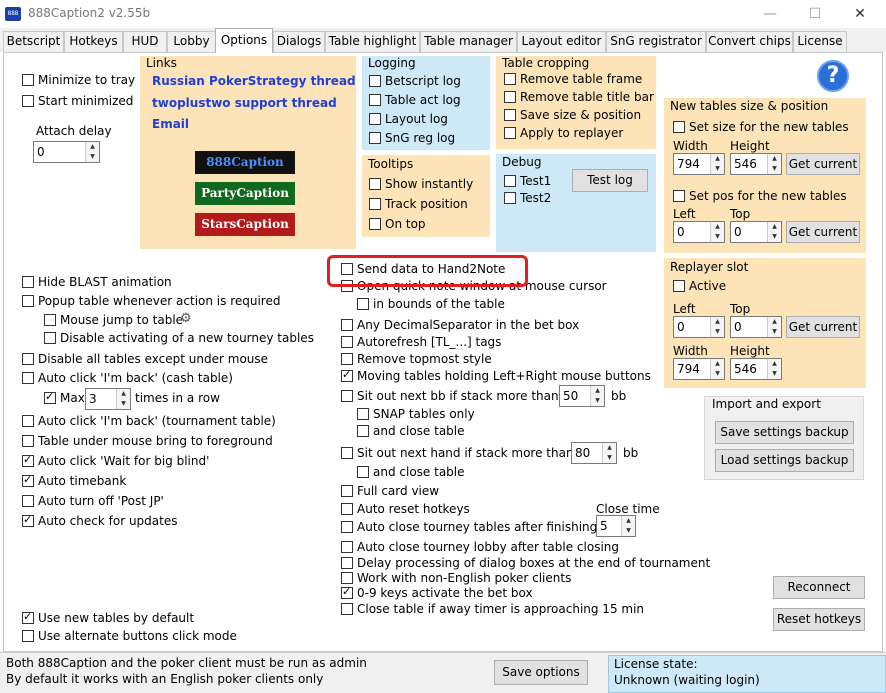 This screenshot has width=886, height=693. What do you see at coordinates (347, 578) in the screenshot?
I see `non-english-checkbox` at bounding box center [347, 578].